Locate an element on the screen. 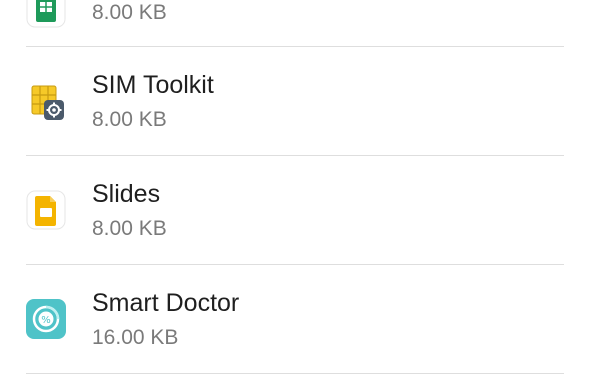 The height and width of the screenshot is (389, 590). app-name: SIM Toolkit is located at coordinates (153, 85).